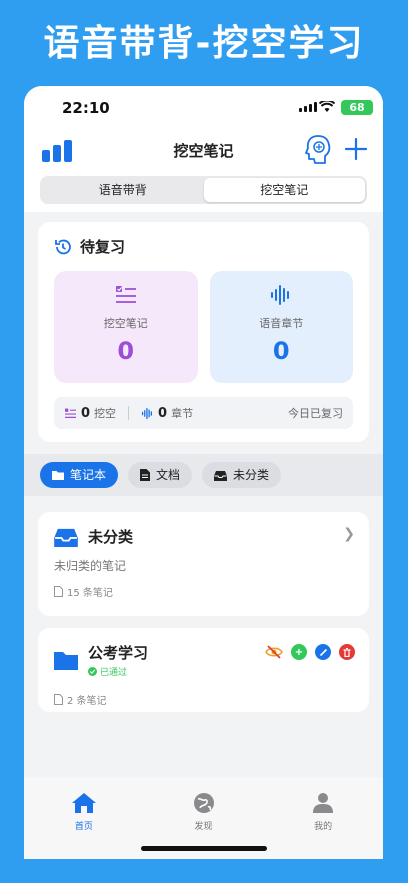 The width and height of the screenshot is (408, 883). I want to click on voice-chapters-count: 0, so click(281, 351).